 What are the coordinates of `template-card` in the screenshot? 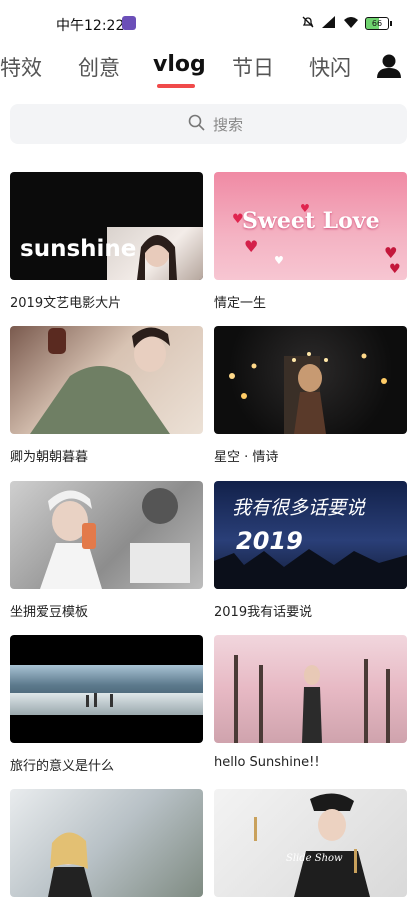 It's located at (106, 849).